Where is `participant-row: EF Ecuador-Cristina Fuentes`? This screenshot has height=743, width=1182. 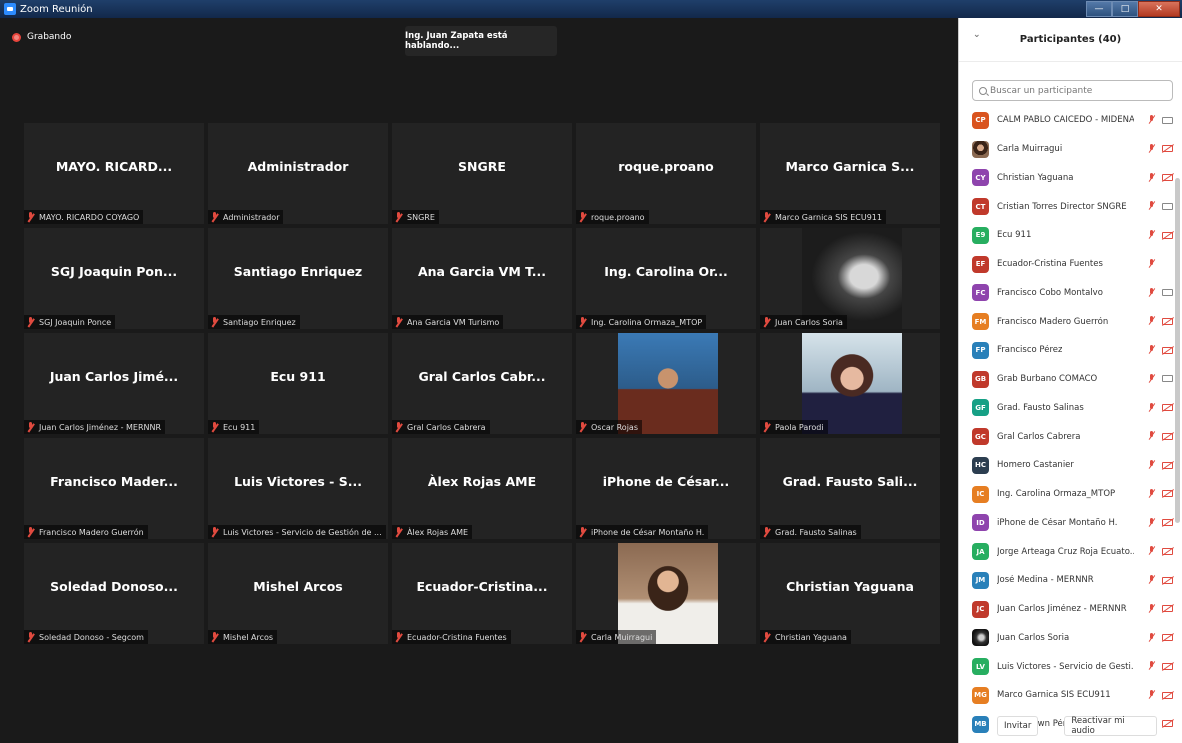
participant-row: EF Ecuador-Cristina Fuentes is located at coordinates (1070, 264).